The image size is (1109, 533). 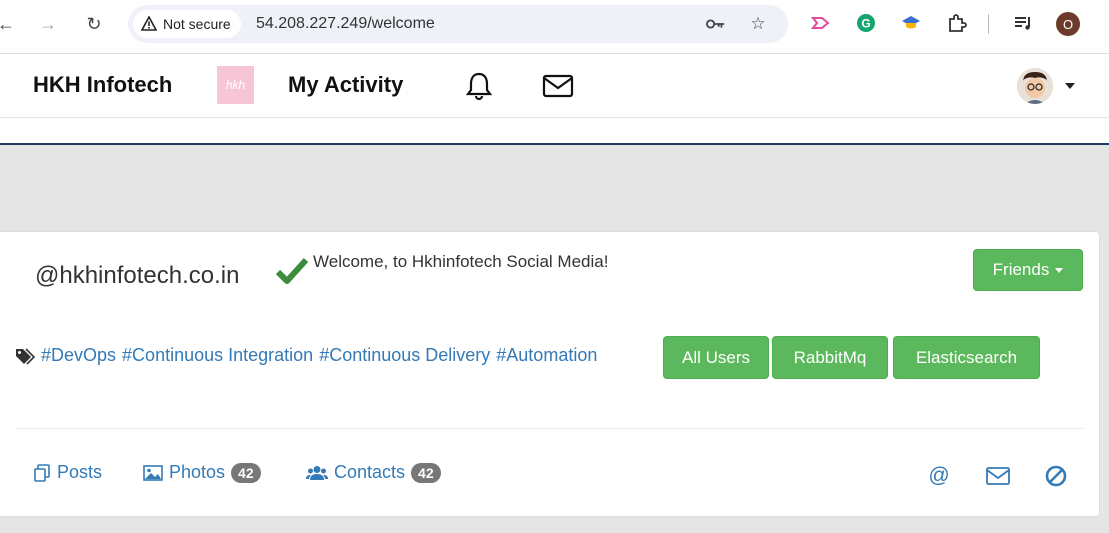 I want to click on welcome-message: Welcome, to Hkhinfotech Social Media!, so click(x=461, y=261).